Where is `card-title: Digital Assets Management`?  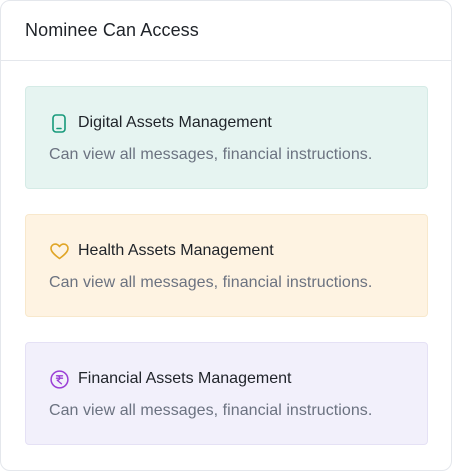
card-title: Digital Assets Management is located at coordinates (175, 122).